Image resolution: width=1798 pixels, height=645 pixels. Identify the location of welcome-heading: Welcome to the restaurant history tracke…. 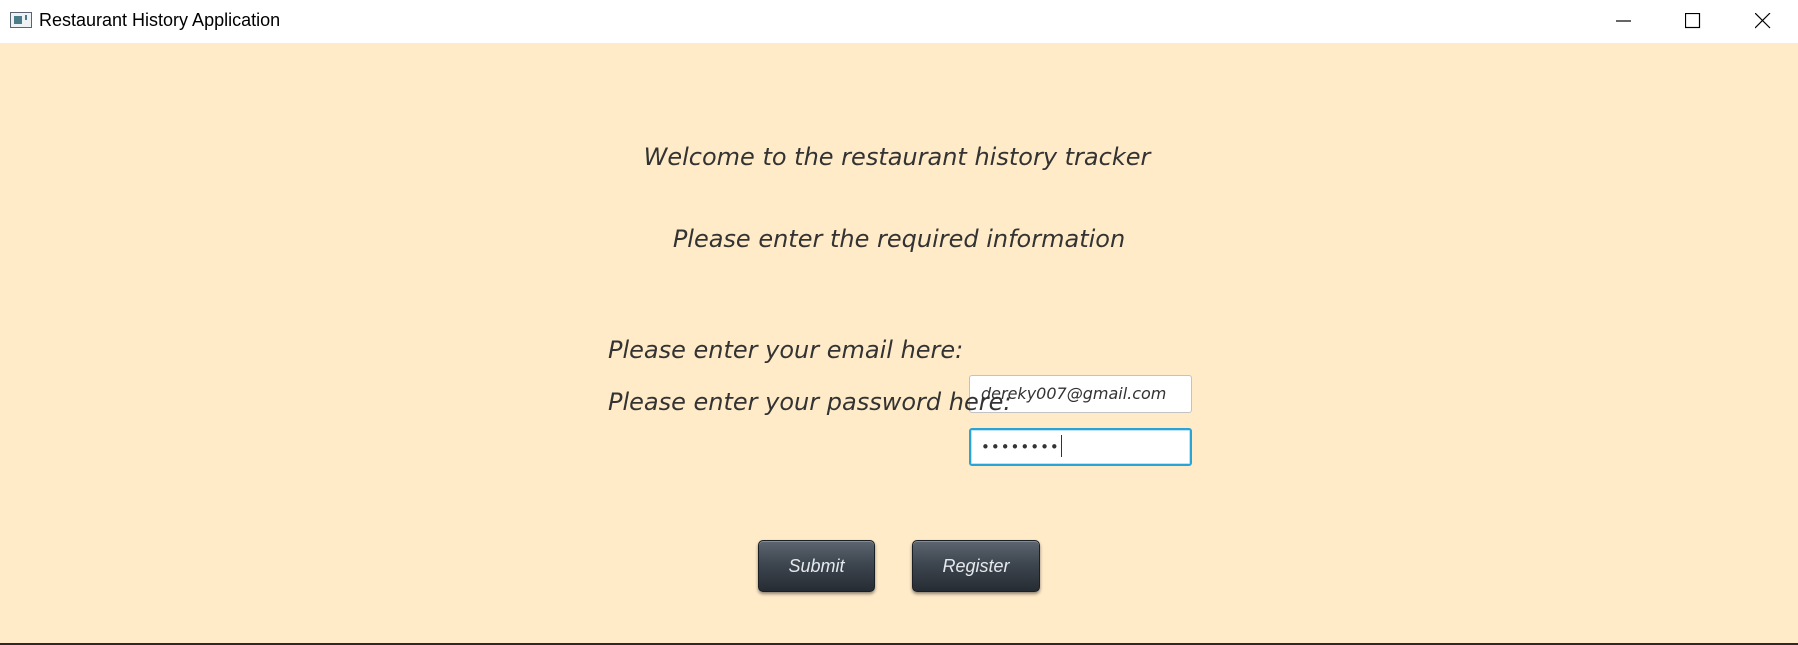
(897, 157).